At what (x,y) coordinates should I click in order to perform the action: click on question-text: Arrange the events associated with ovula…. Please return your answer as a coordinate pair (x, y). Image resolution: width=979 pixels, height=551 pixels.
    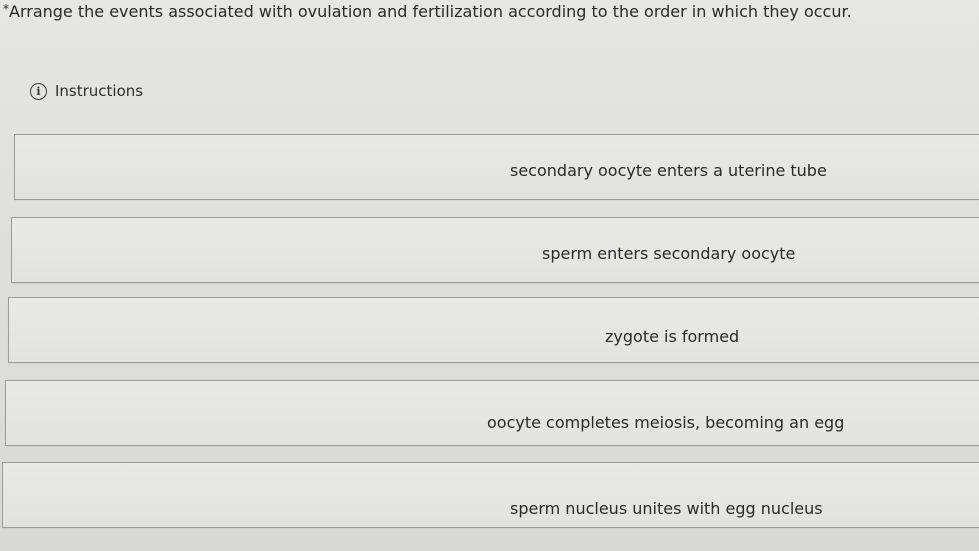
    Looking at the image, I should click on (430, 11).